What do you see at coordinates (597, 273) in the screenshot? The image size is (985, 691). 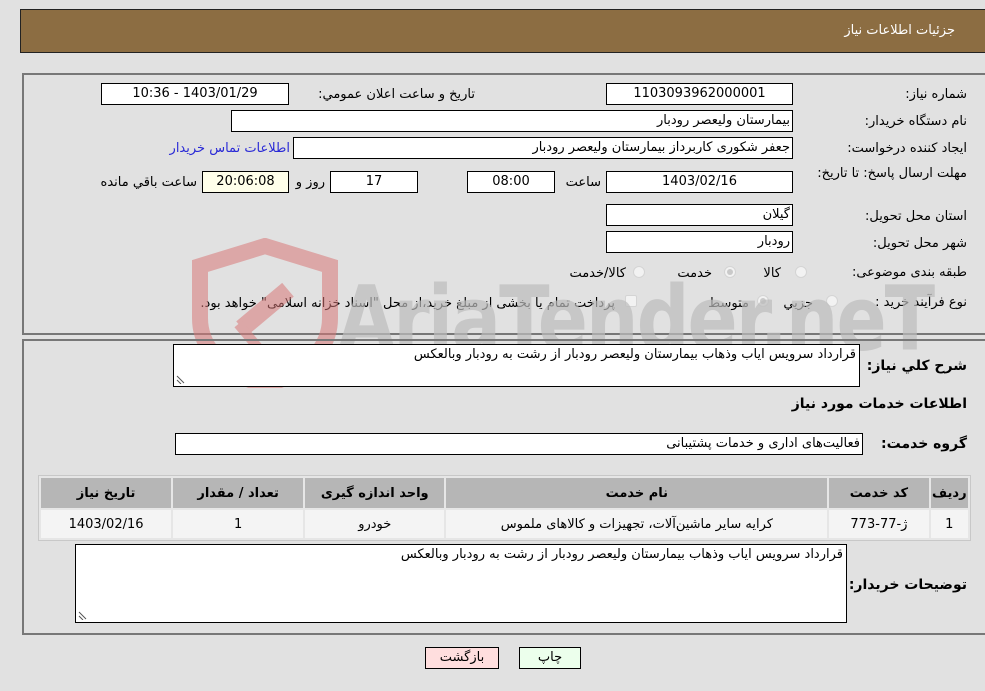 I see `category-option-goods-service: کالا/خدمت` at bounding box center [597, 273].